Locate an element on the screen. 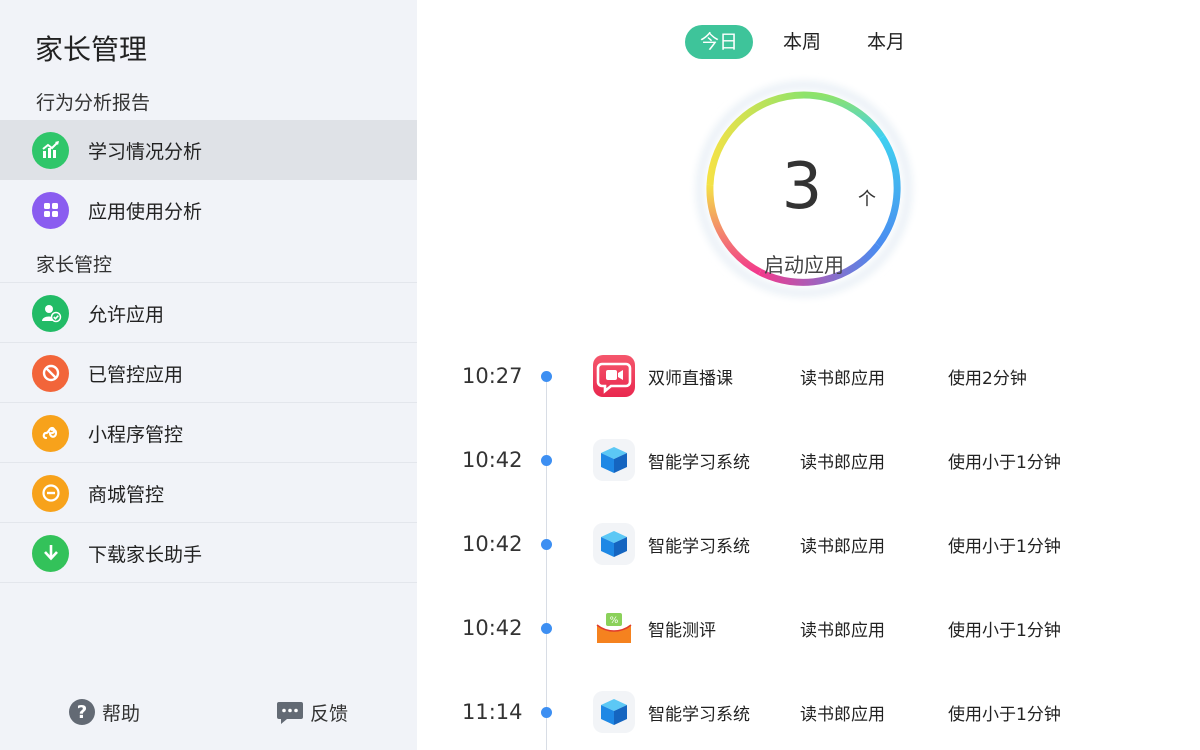 This screenshot has height=750, width=1200. record-duration: 使用2分钟 is located at coordinates (987, 378).